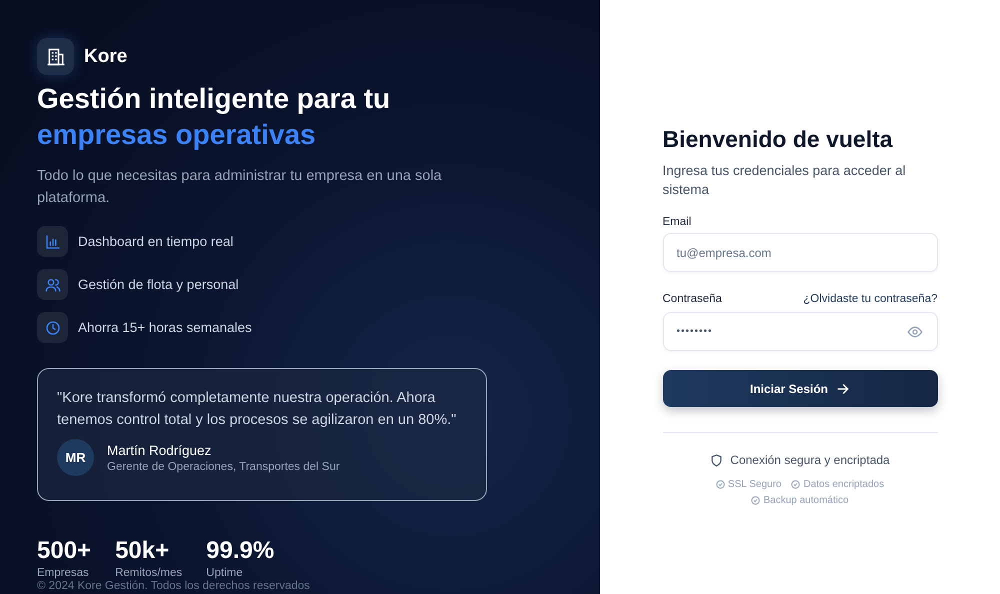 The height and width of the screenshot is (594, 1000). Describe the element at coordinates (810, 460) in the screenshot. I see `security-text: Conexión segura y encriptada` at that location.